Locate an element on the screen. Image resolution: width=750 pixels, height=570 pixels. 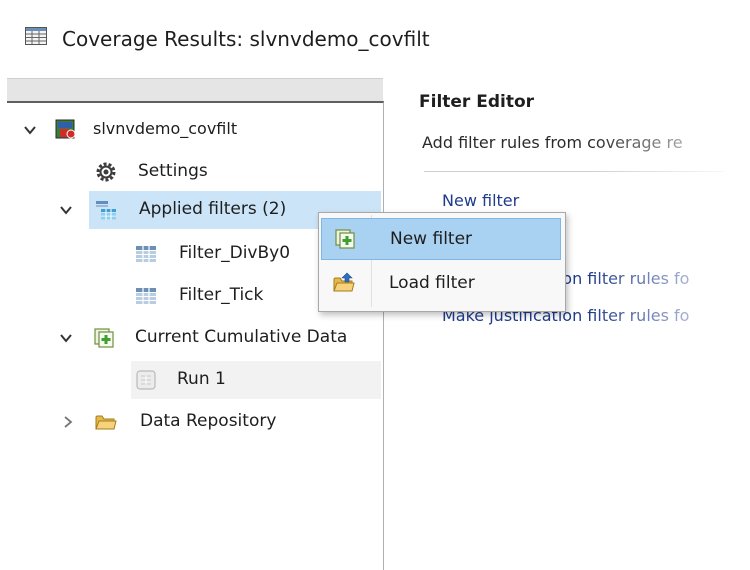
tree-item-label: Filter_DivBy0 is located at coordinates (235, 253).